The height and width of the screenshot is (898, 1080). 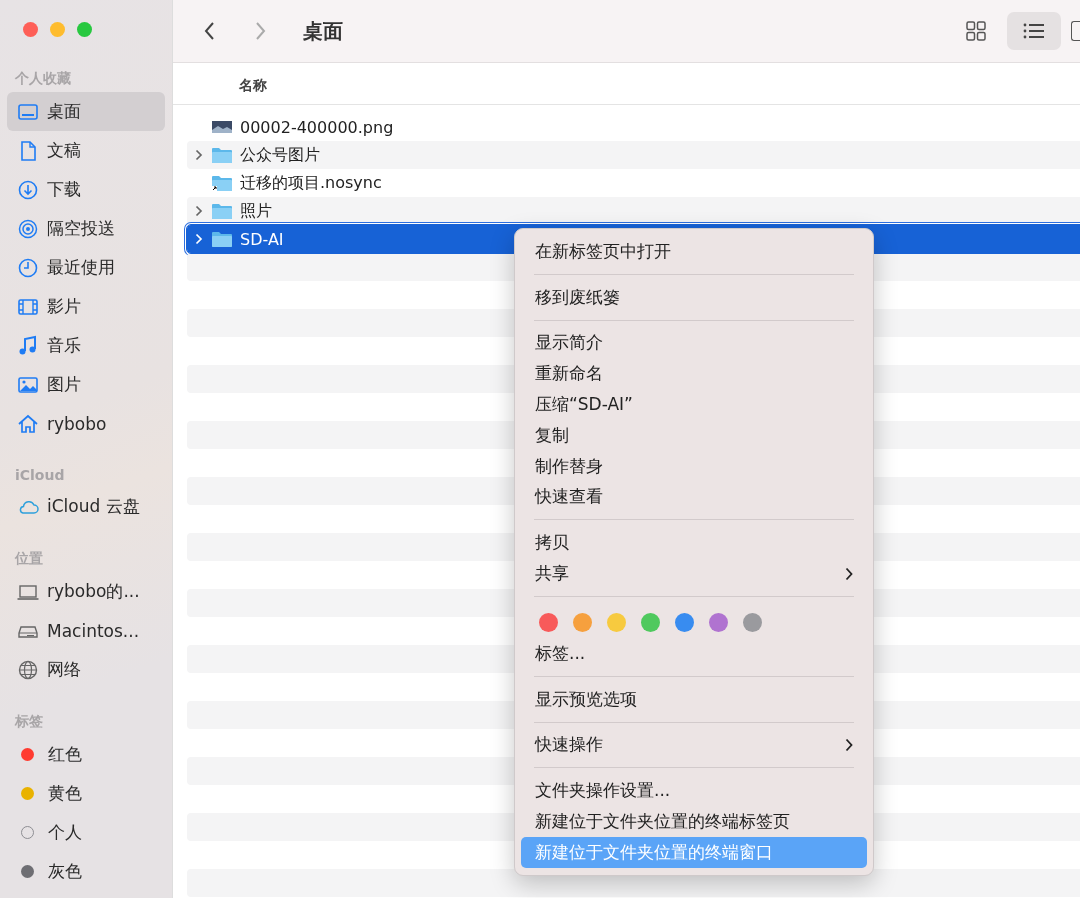 I want to click on section-title: 个人收藏, so click(x=43, y=78).